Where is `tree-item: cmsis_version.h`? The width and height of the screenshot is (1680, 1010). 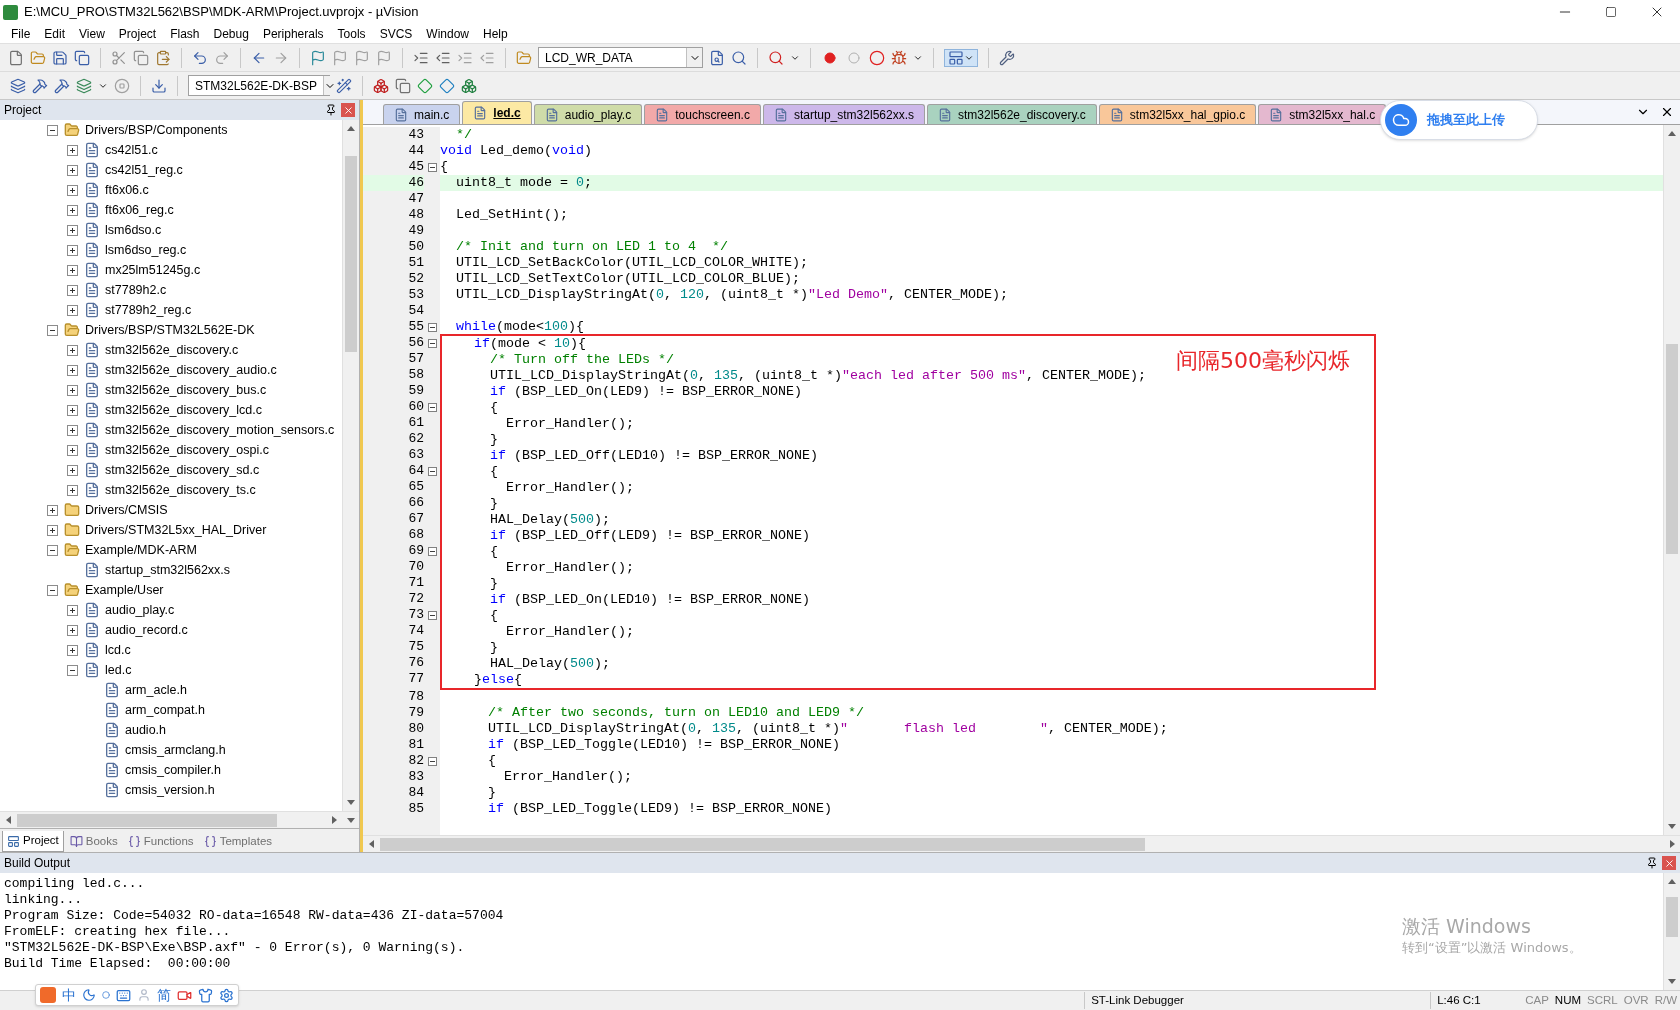 tree-item: cmsis_version.h is located at coordinates (170, 790).